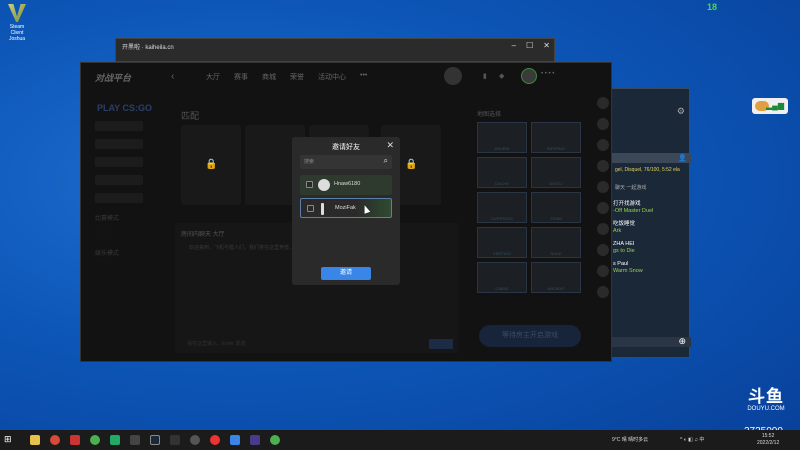  What do you see at coordinates (55, 440) in the screenshot?
I see `chrome-icon` at bounding box center [55, 440].